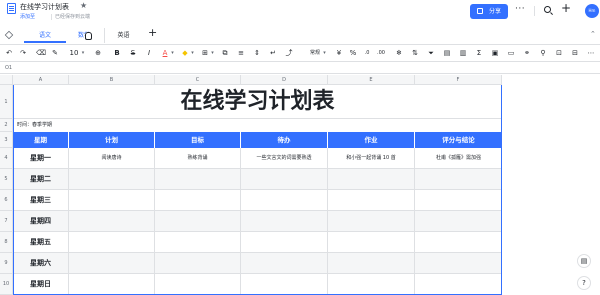  I want to click on more-options-button: ···, so click(520, 9).